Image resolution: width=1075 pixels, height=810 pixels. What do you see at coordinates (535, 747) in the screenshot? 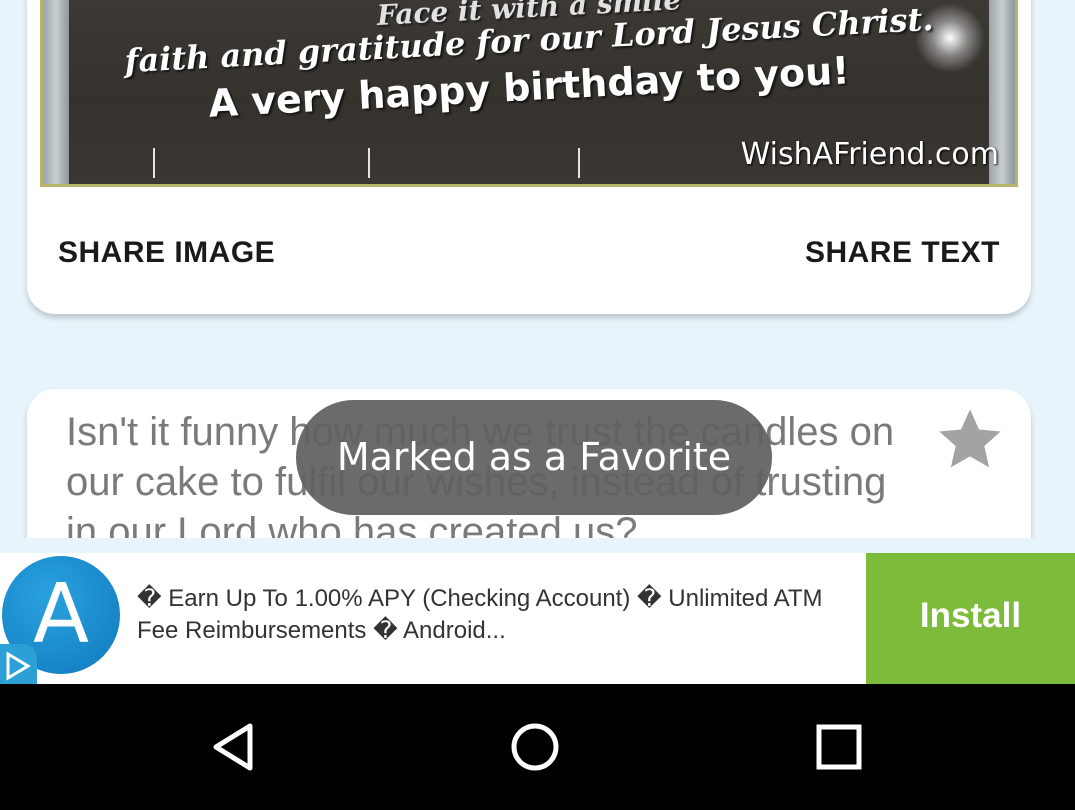
I see `home-circle-icon` at bounding box center [535, 747].